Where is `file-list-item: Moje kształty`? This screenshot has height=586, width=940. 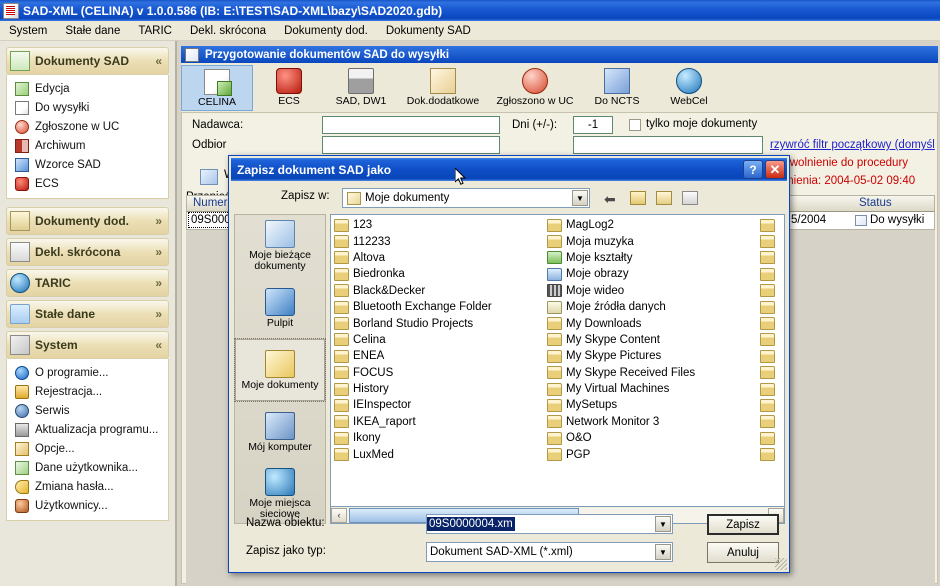 file-list-item: Moje kształty is located at coordinates (653, 258).